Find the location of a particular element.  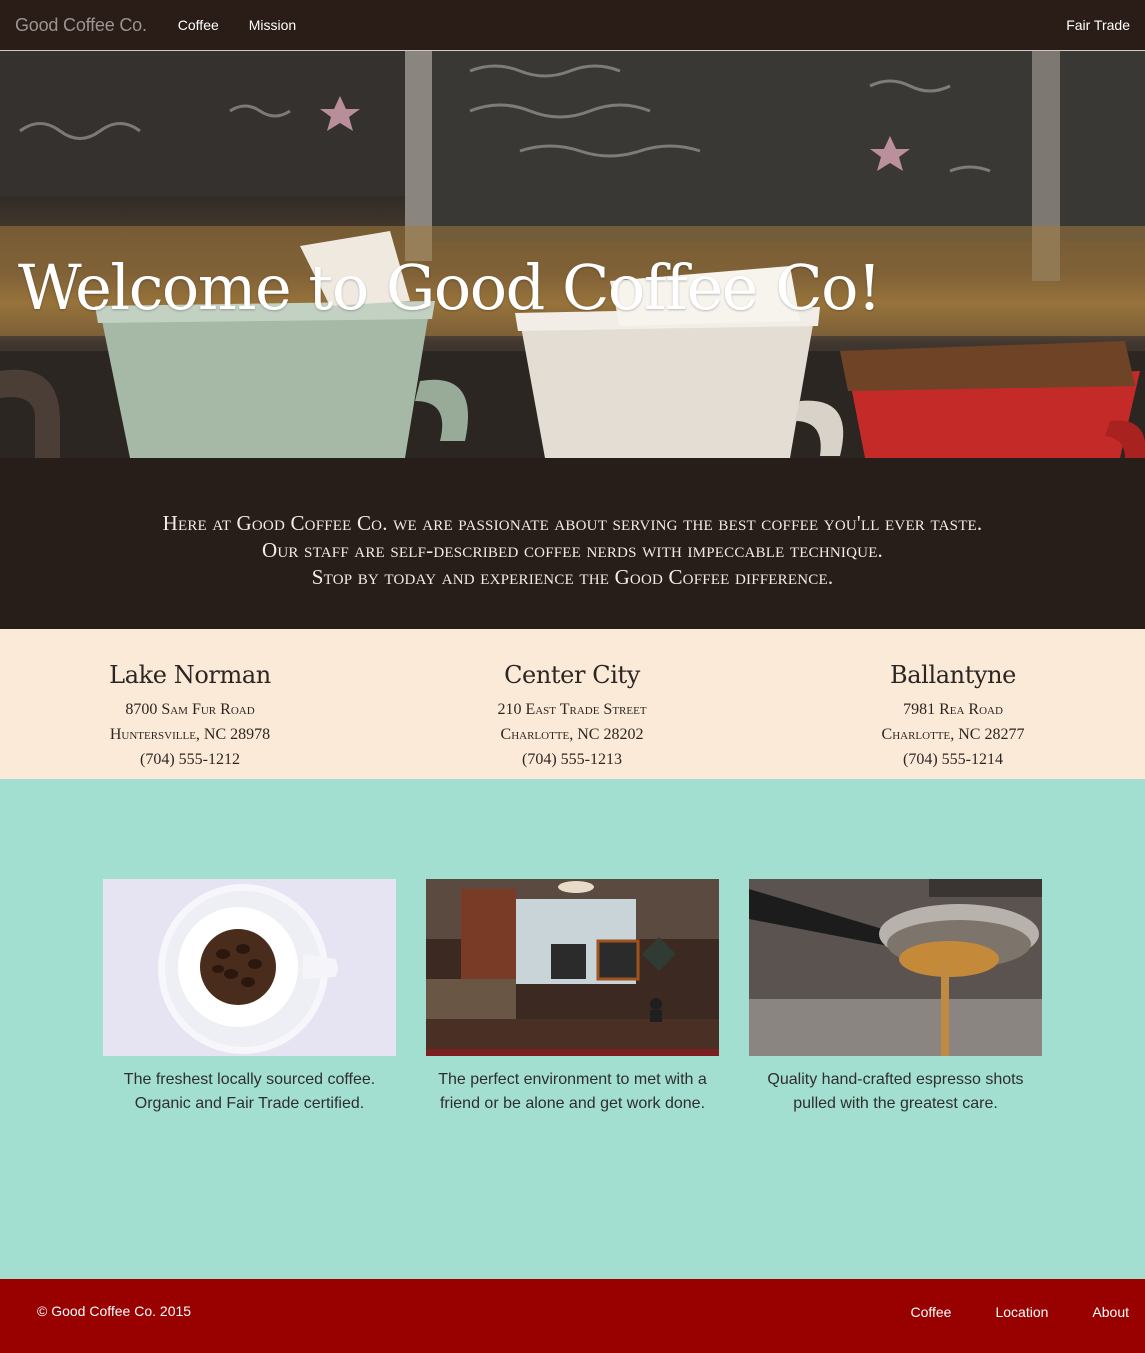

location-city: Charlotte, NC 28277 is located at coordinates (953, 734).